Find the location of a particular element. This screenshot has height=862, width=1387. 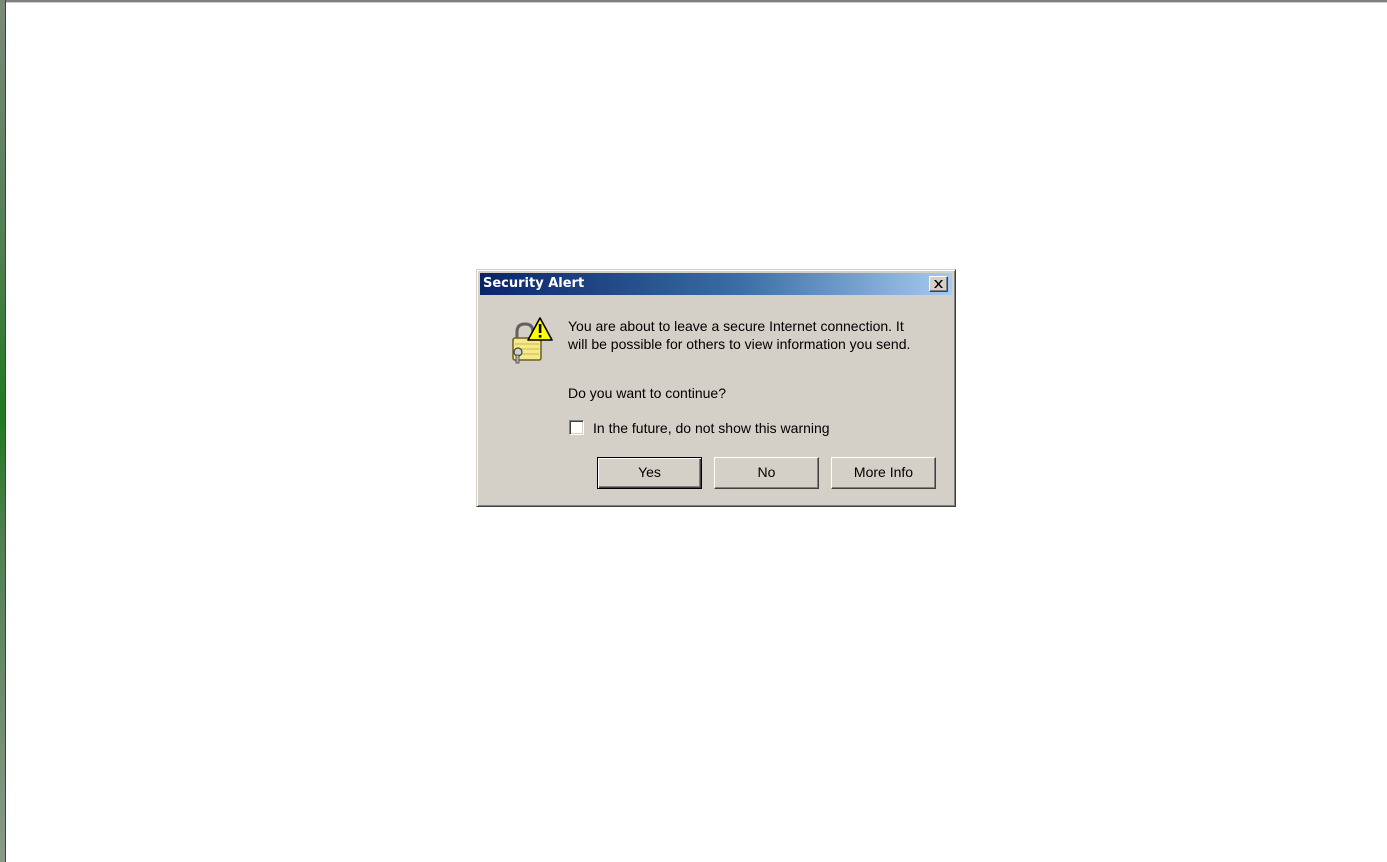

do-not-show-checkbox is located at coordinates (576, 427).